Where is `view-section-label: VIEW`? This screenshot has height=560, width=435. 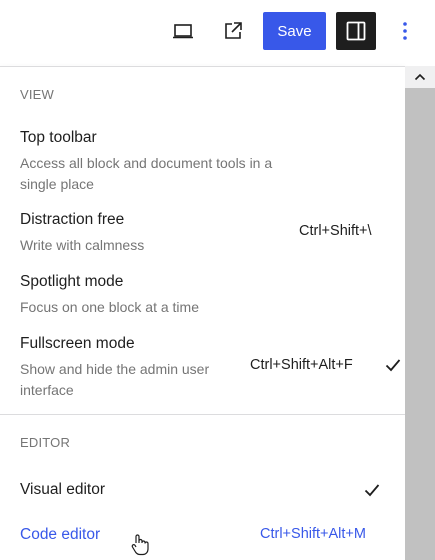 view-section-label: VIEW is located at coordinates (37, 94).